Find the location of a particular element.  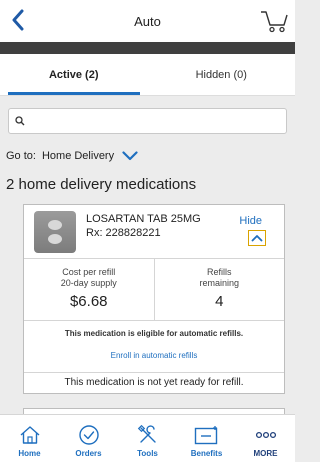

goto-value: Home Delivery is located at coordinates (78, 156).